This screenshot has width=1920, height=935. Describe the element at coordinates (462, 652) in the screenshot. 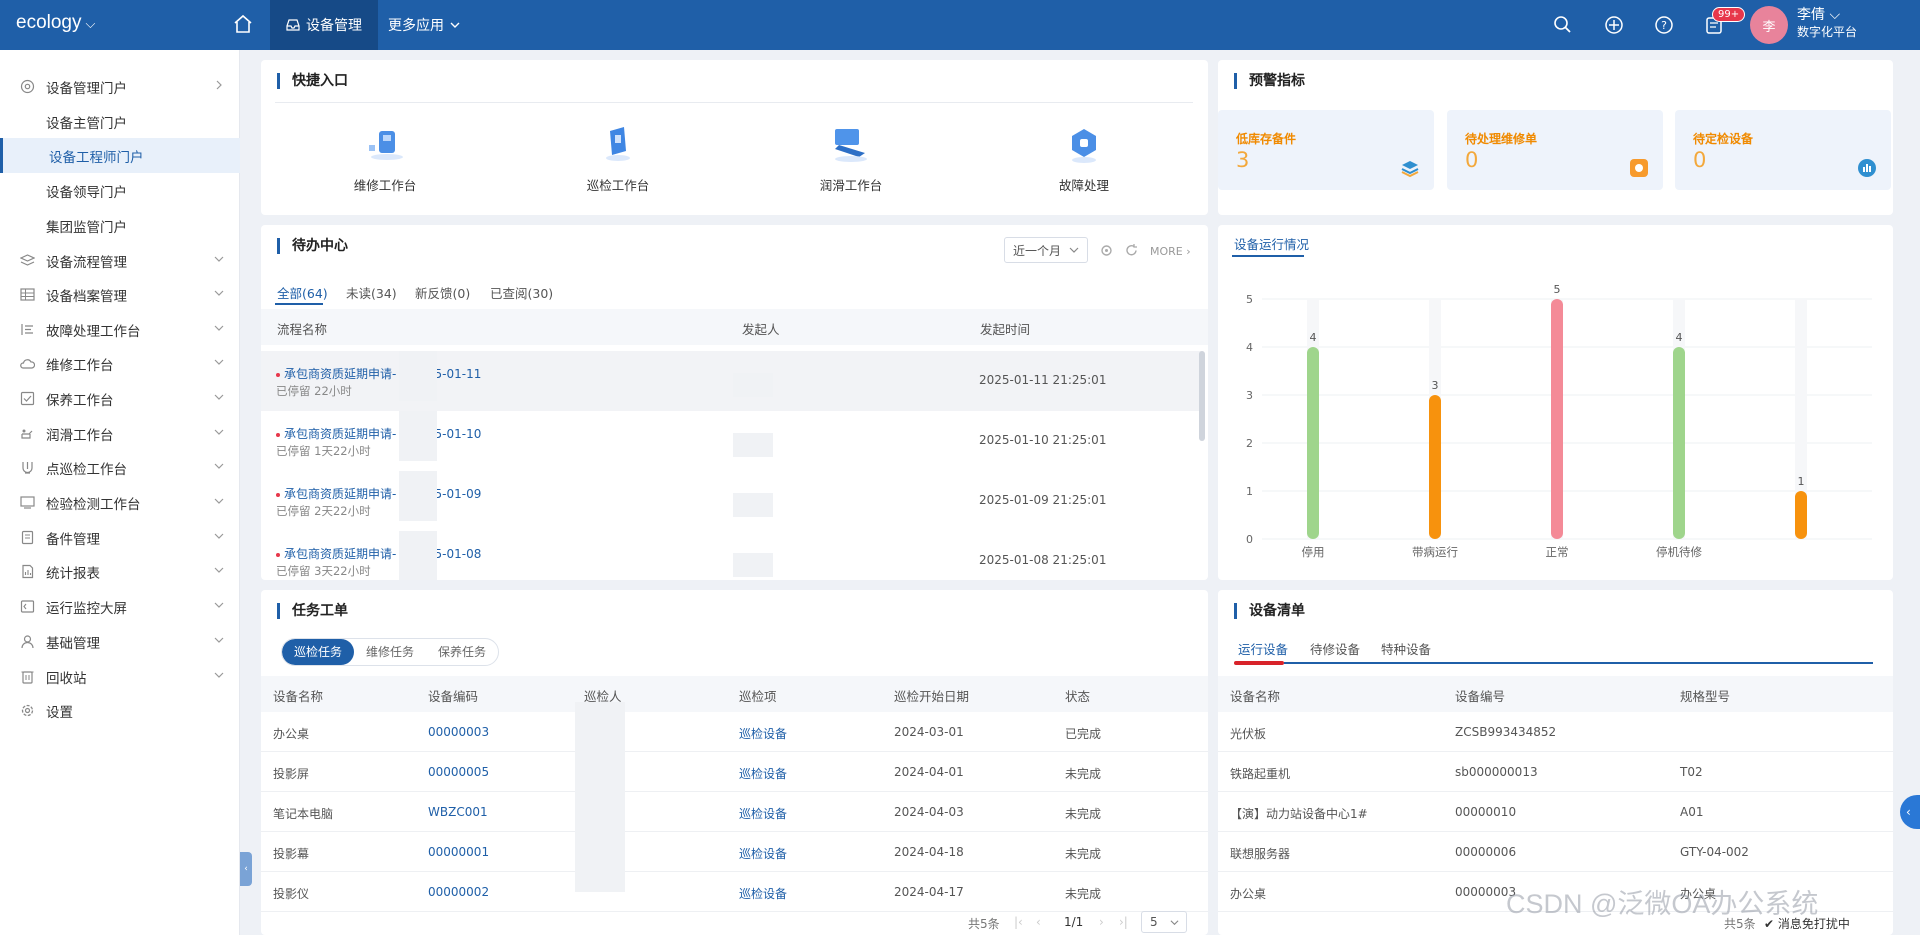

I see `tab-maintenance-task: 保养任务` at that location.